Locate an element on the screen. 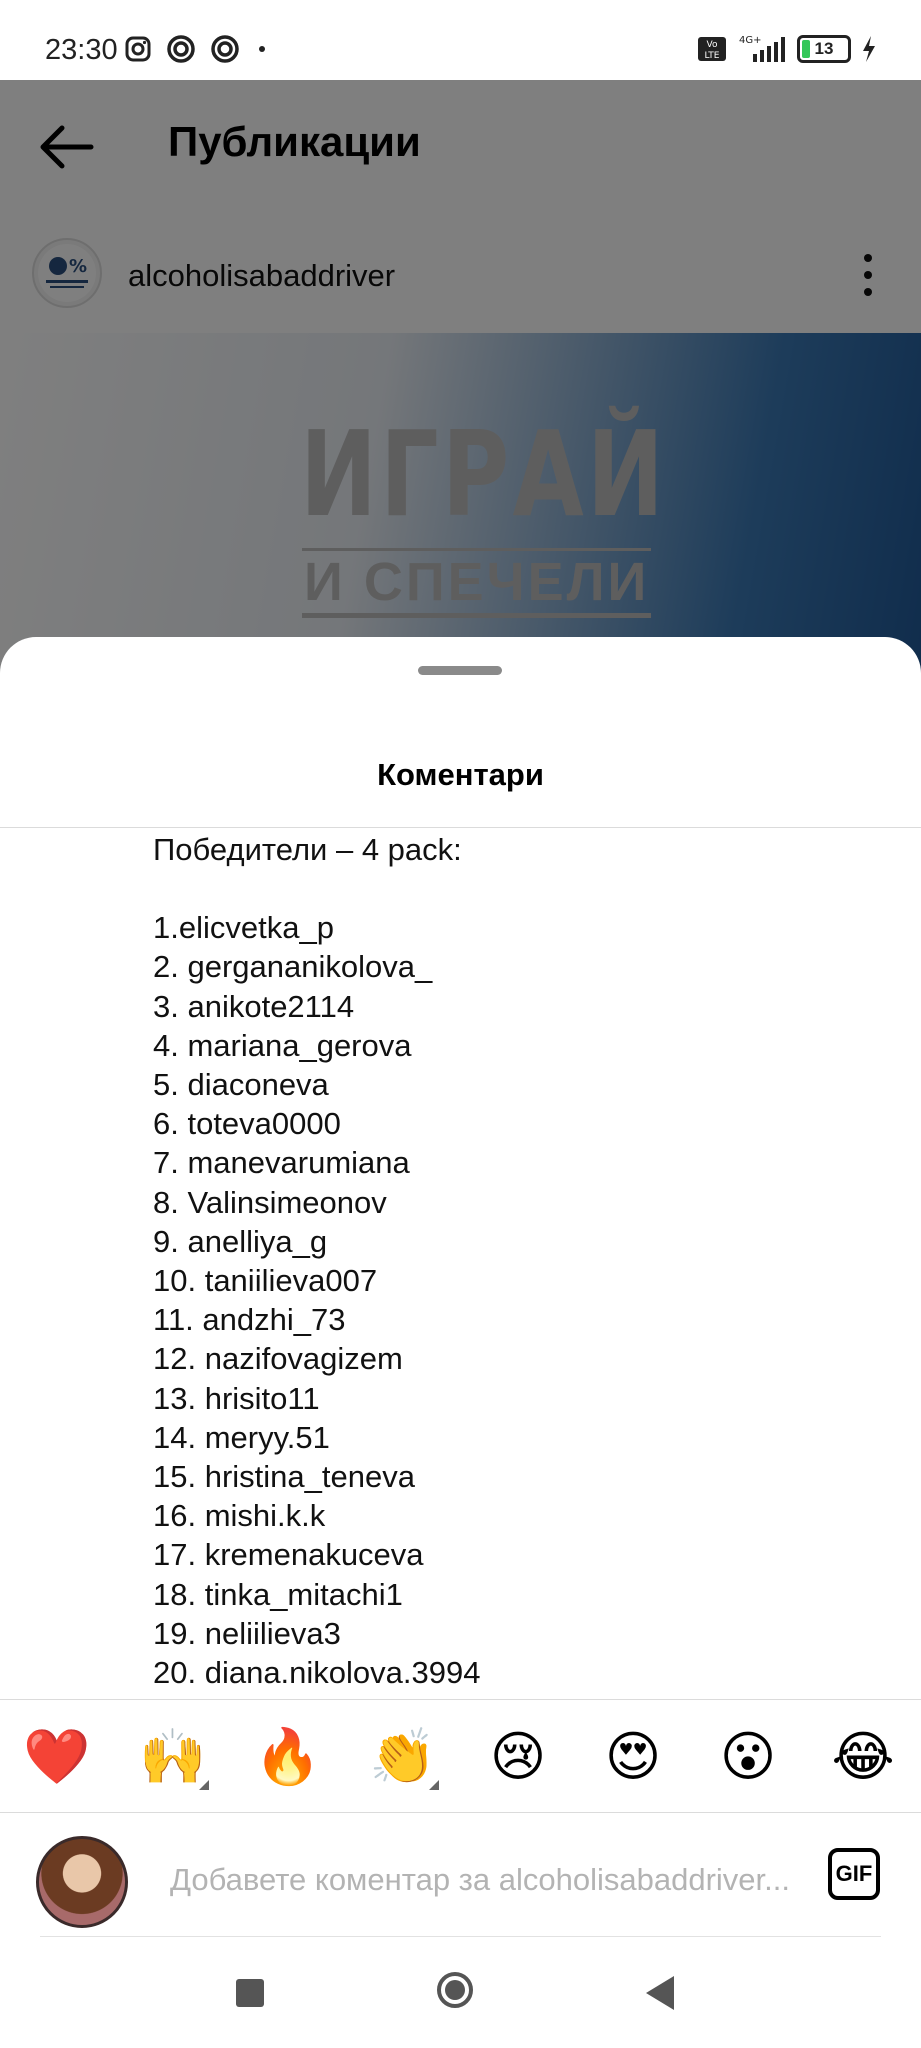 The image size is (921, 2048). winner-line: 5. diaconeva is located at coordinates (241, 1085).